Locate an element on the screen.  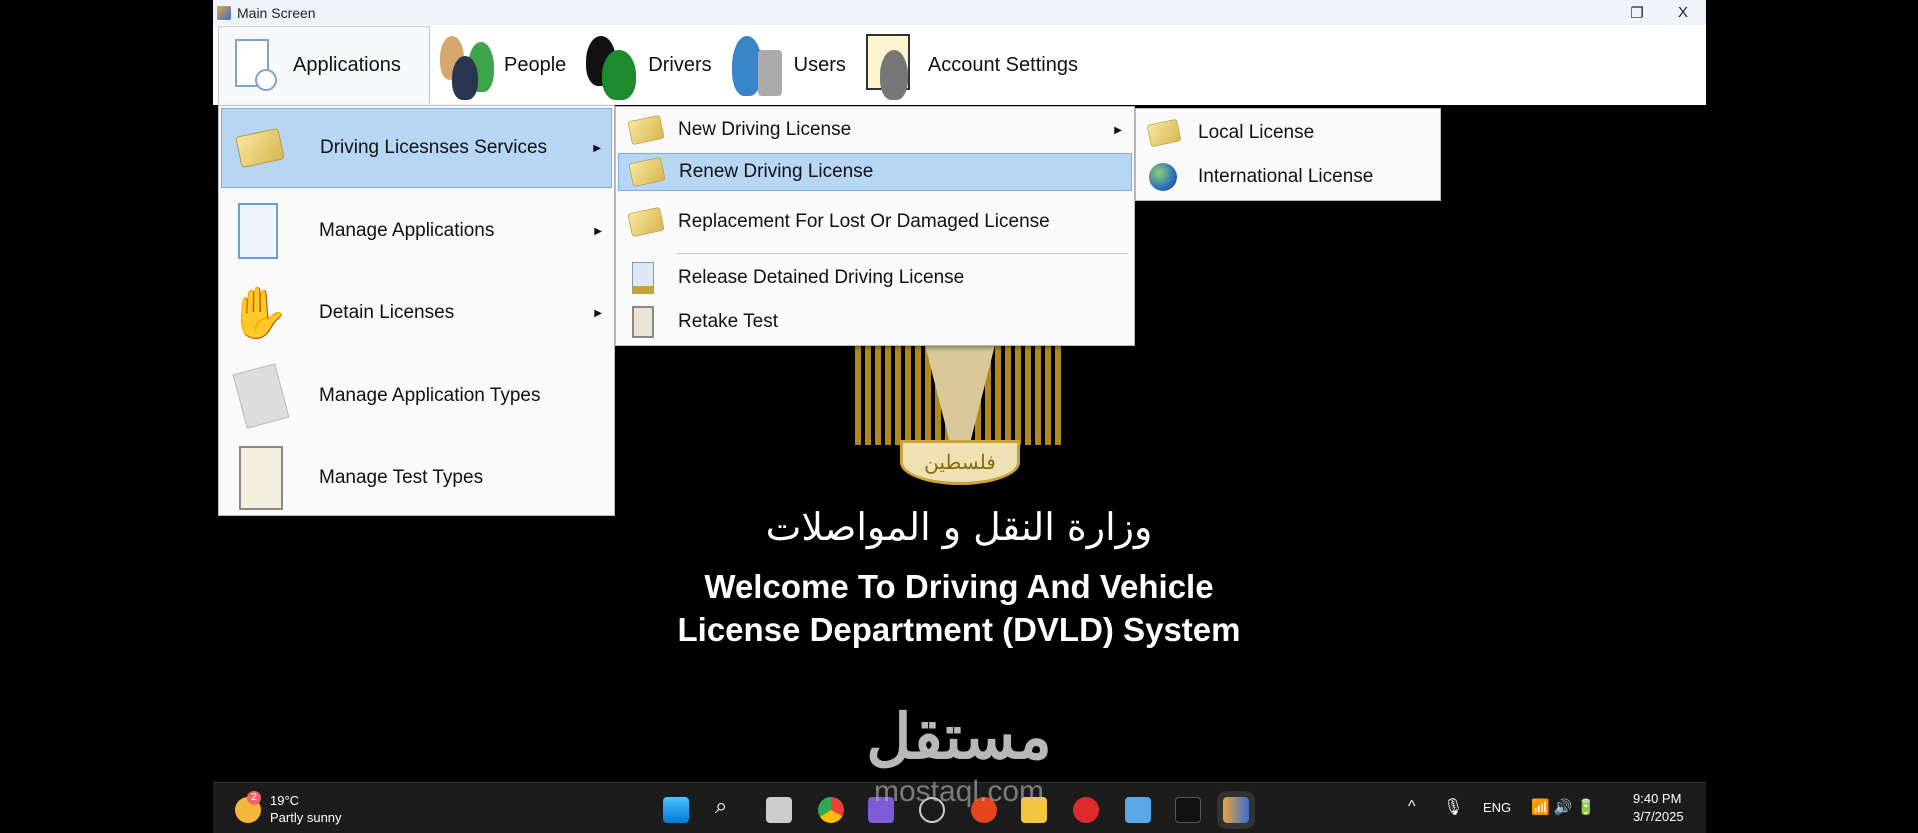
application-types-icon is located at coordinates (261, 396).